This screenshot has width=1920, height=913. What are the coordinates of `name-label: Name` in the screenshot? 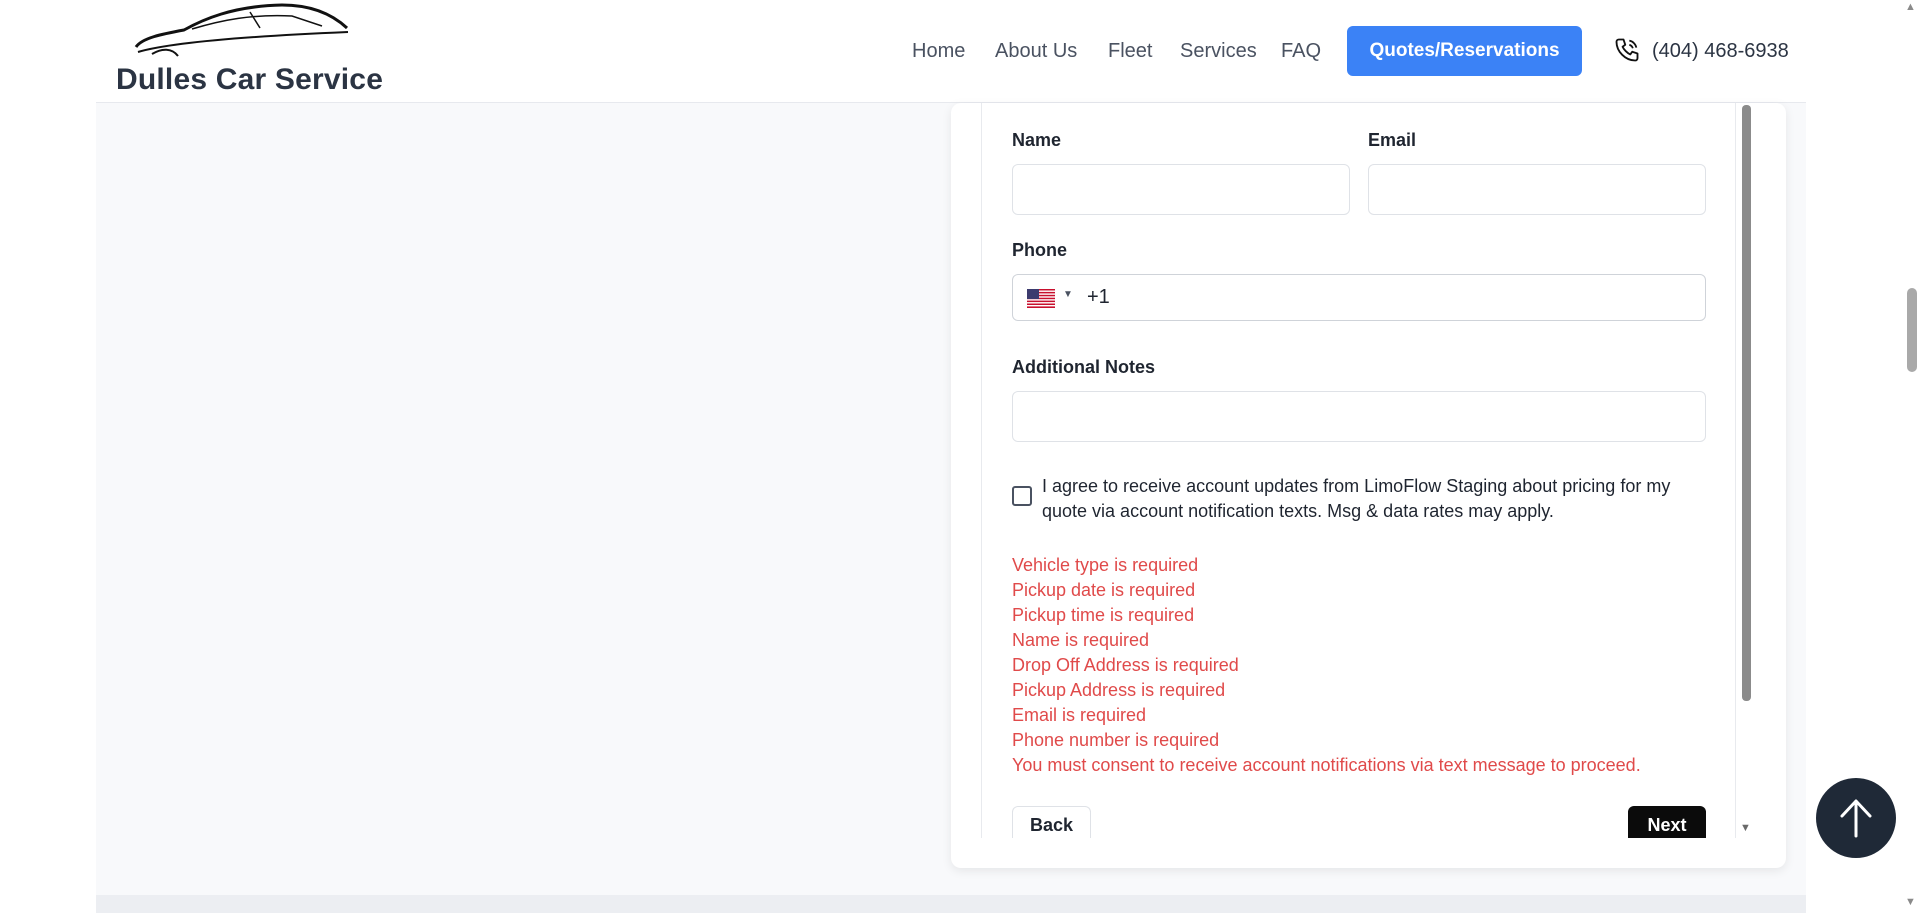 It's located at (1037, 140).